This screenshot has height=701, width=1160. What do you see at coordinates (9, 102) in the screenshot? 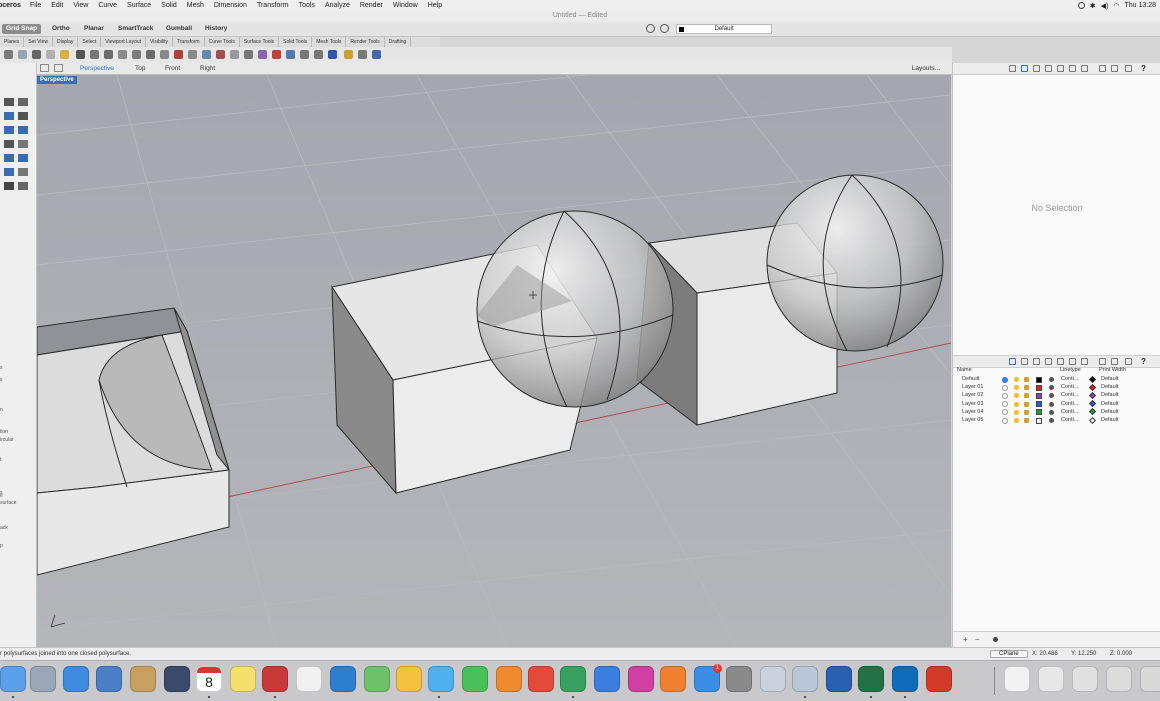
I see `point-tool-icon` at bounding box center [9, 102].